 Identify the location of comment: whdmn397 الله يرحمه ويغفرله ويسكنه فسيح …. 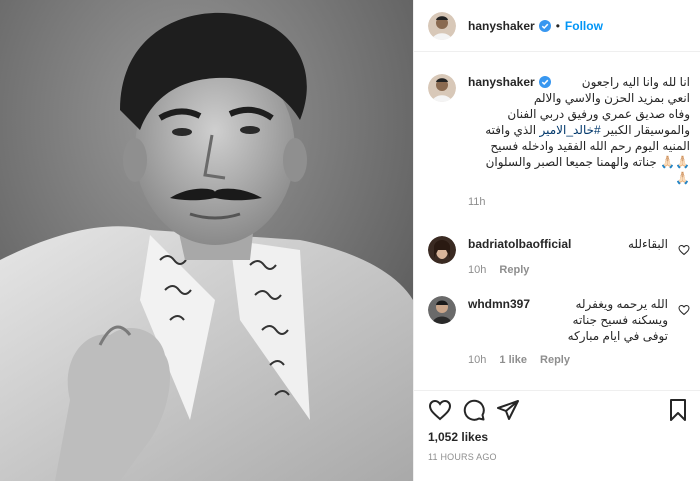
(559, 331).